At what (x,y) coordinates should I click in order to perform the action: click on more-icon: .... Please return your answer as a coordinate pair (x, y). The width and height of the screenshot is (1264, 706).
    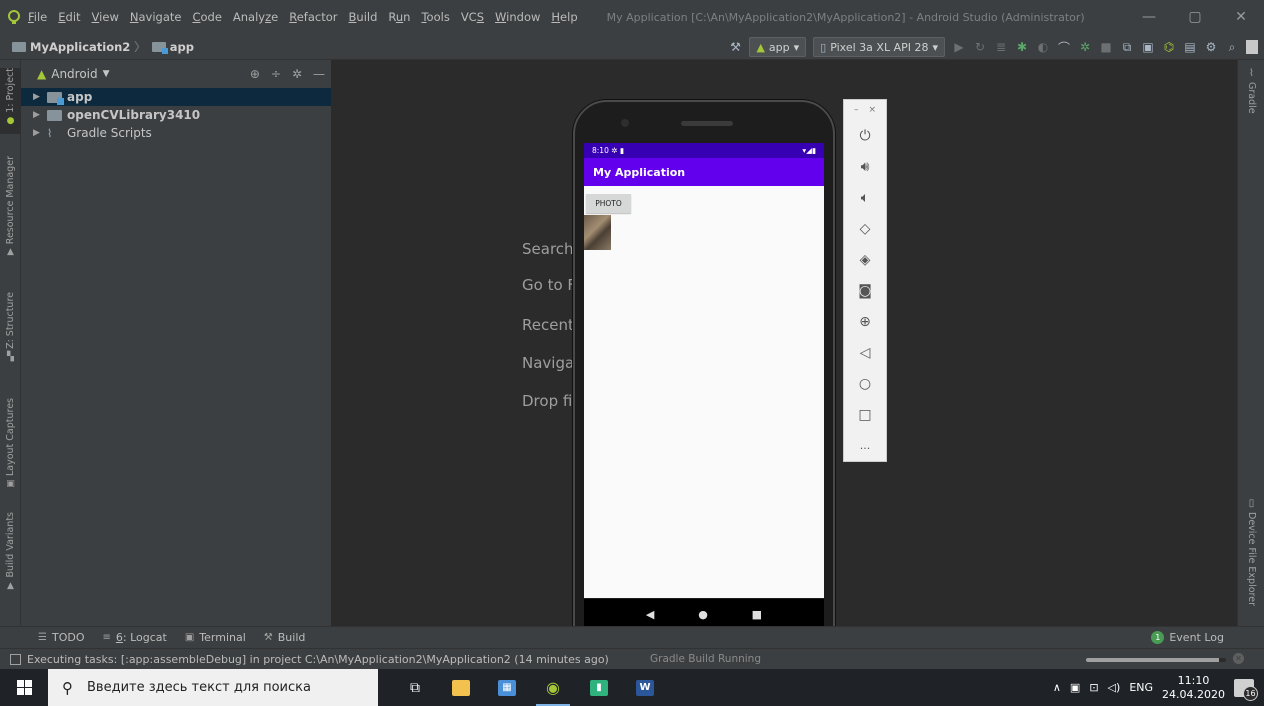
    Looking at the image, I should click on (865, 445).